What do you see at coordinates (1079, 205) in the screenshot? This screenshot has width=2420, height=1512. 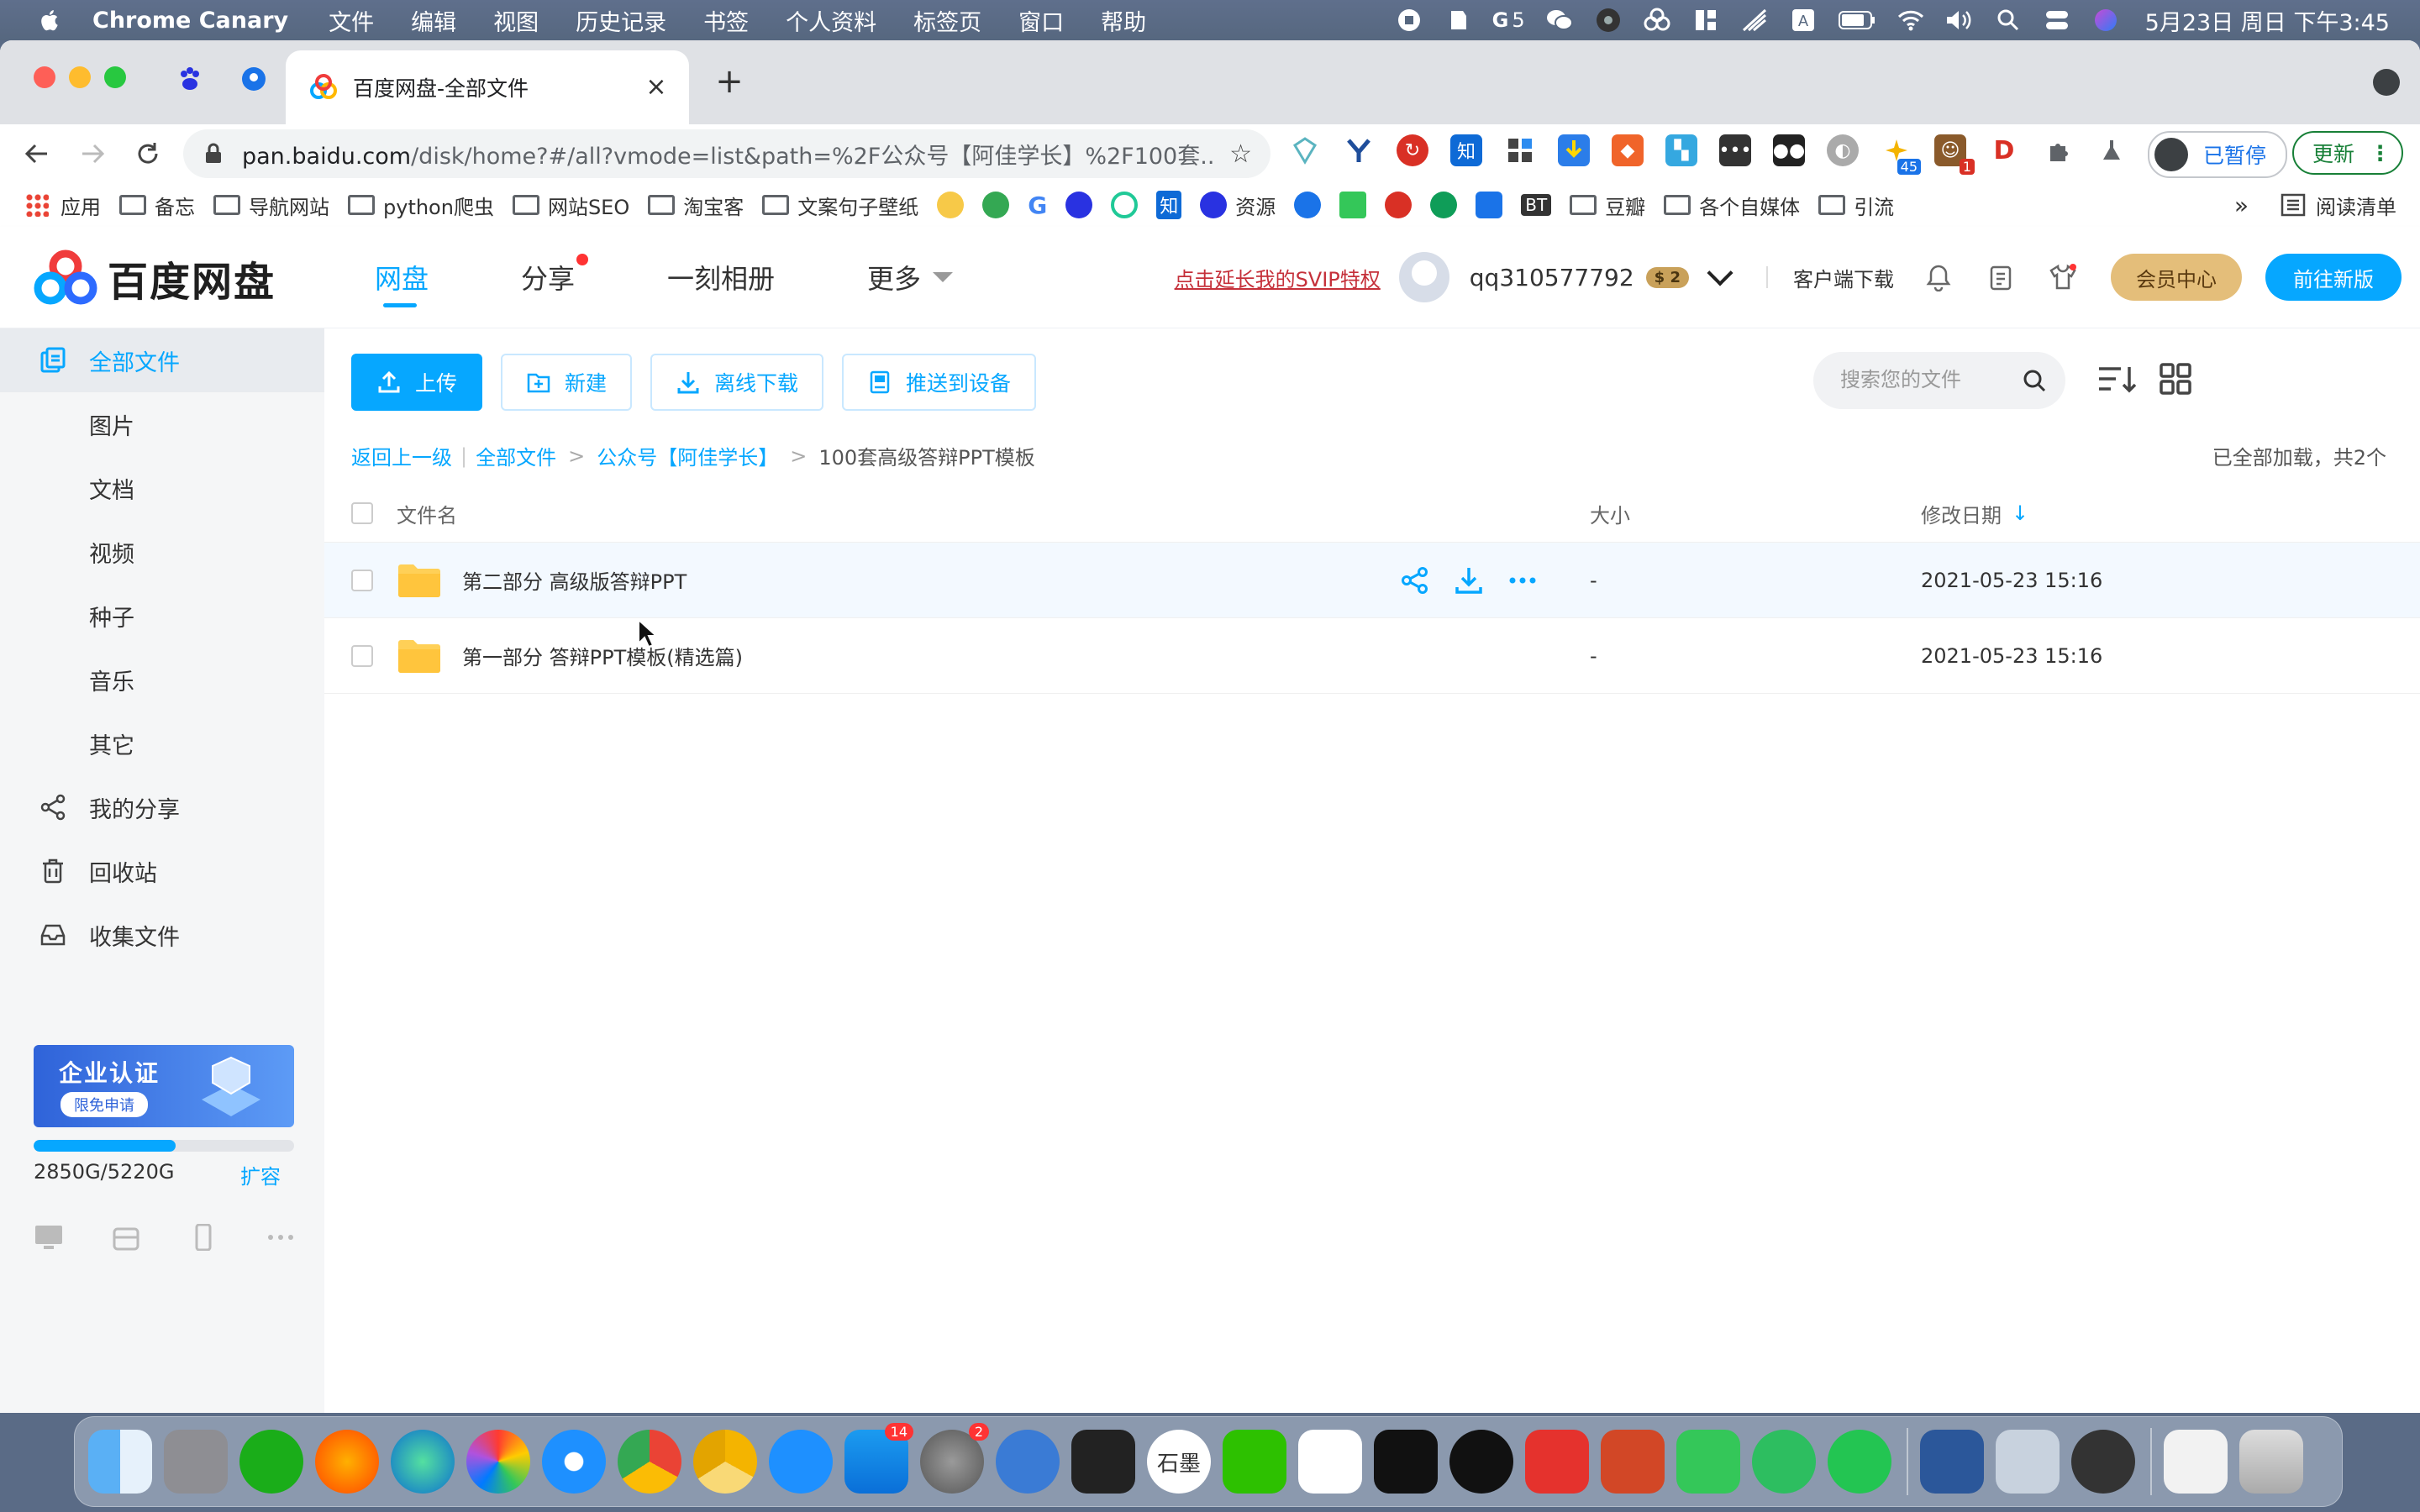 I see `bookmark-baidu-paw-icon` at bounding box center [1079, 205].